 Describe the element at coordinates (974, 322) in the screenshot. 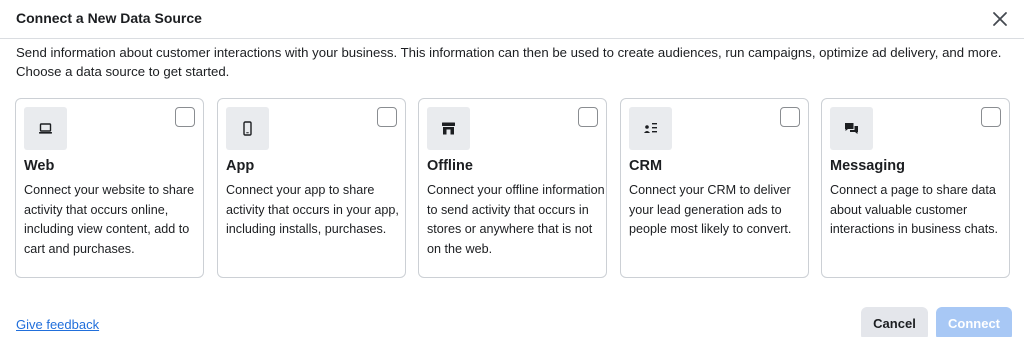

I see `connect-button: Connect` at that location.